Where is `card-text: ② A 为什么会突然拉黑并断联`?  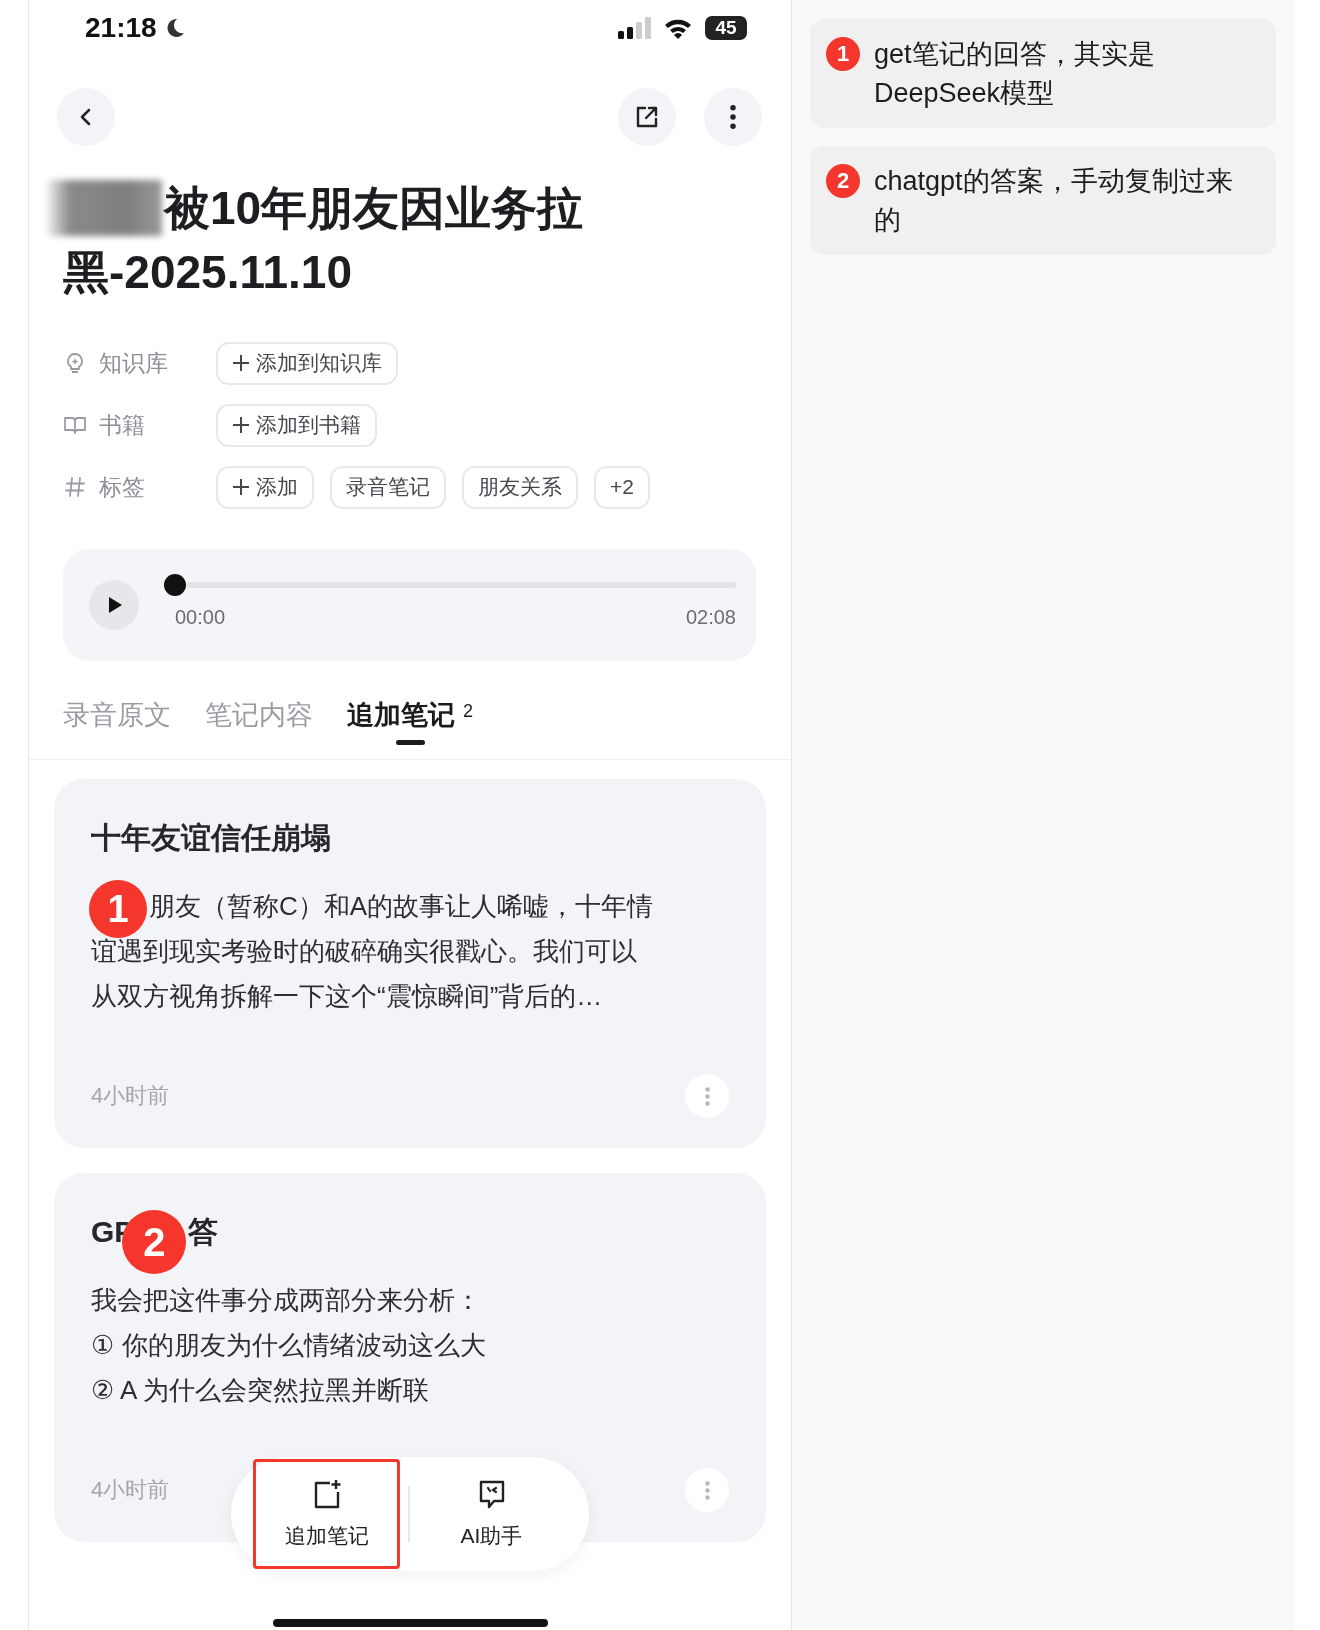
card-text: ② A 为什么会突然拉黑并断联 is located at coordinates (260, 1390).